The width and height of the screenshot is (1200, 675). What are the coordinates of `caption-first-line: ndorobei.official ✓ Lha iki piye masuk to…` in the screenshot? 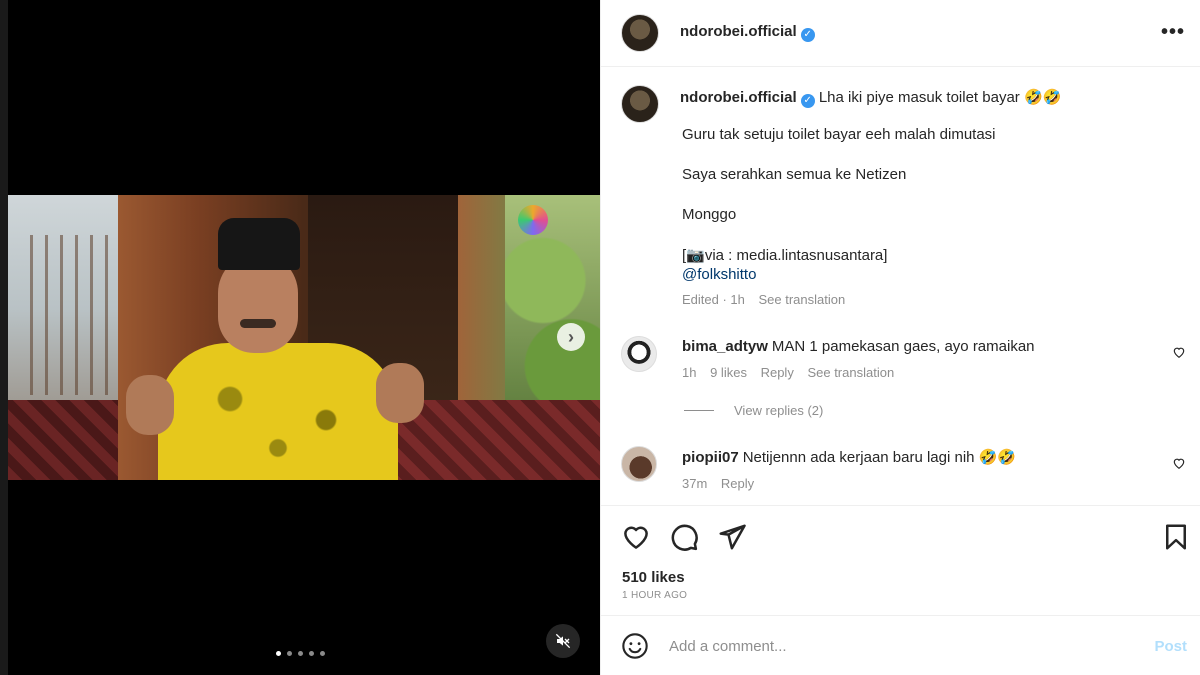 It's located at (870, 98).